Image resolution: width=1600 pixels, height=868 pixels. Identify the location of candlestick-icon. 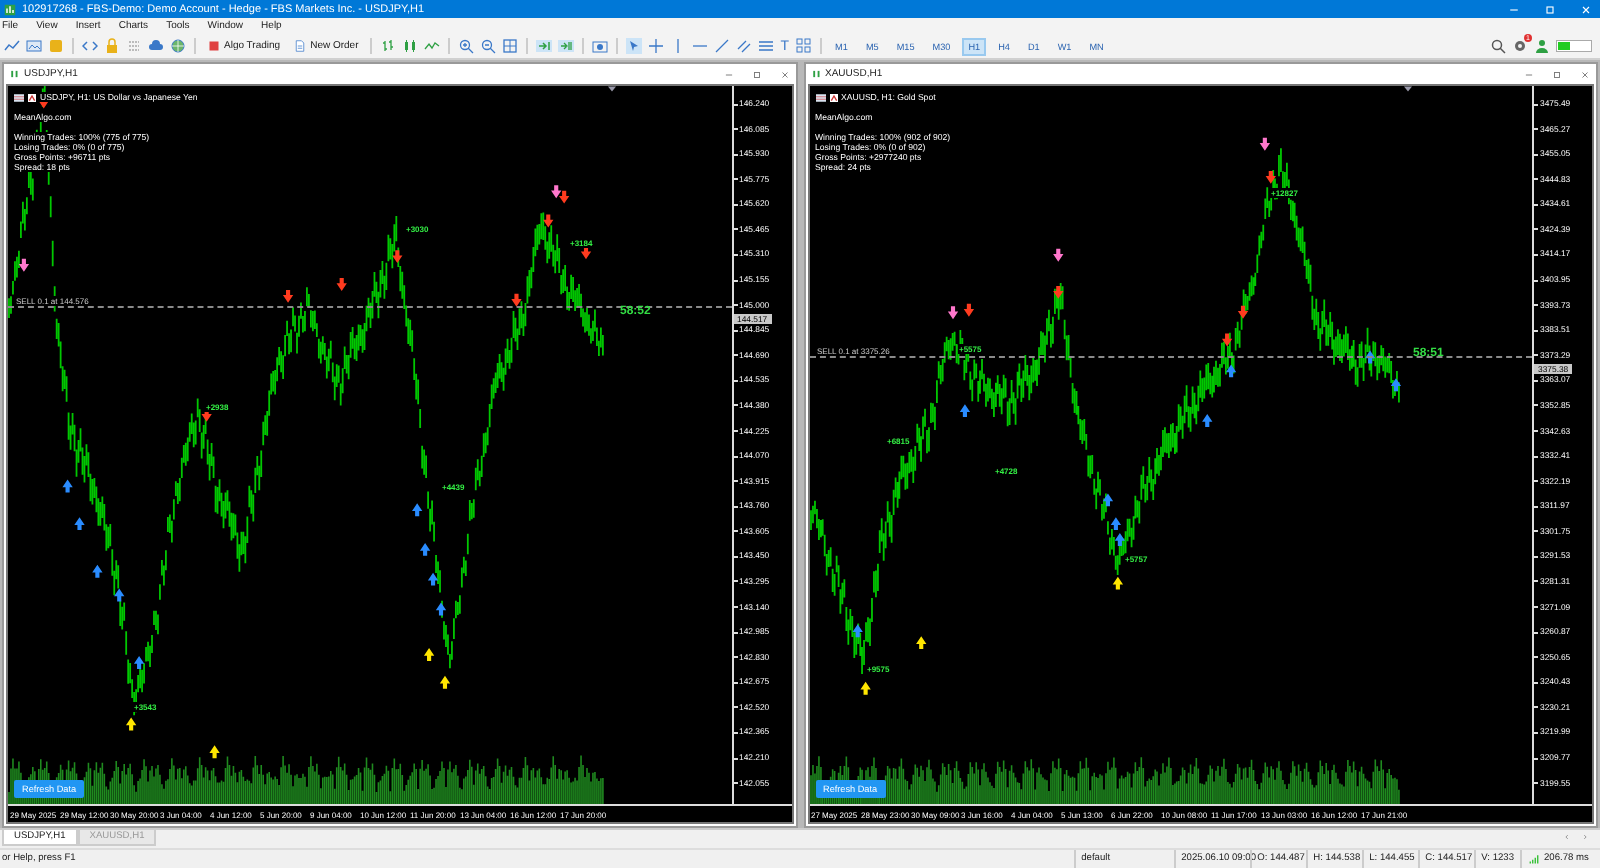
(410, 46).